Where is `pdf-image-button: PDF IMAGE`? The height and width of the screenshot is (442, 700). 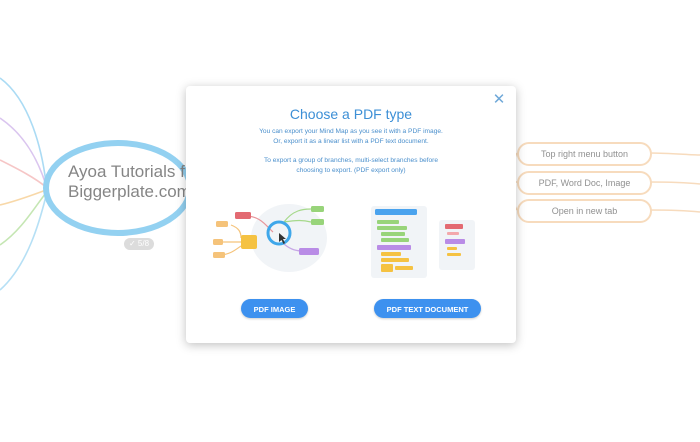 pdf-image-button: PDF IMAGE is located at coordinates (274, 308).